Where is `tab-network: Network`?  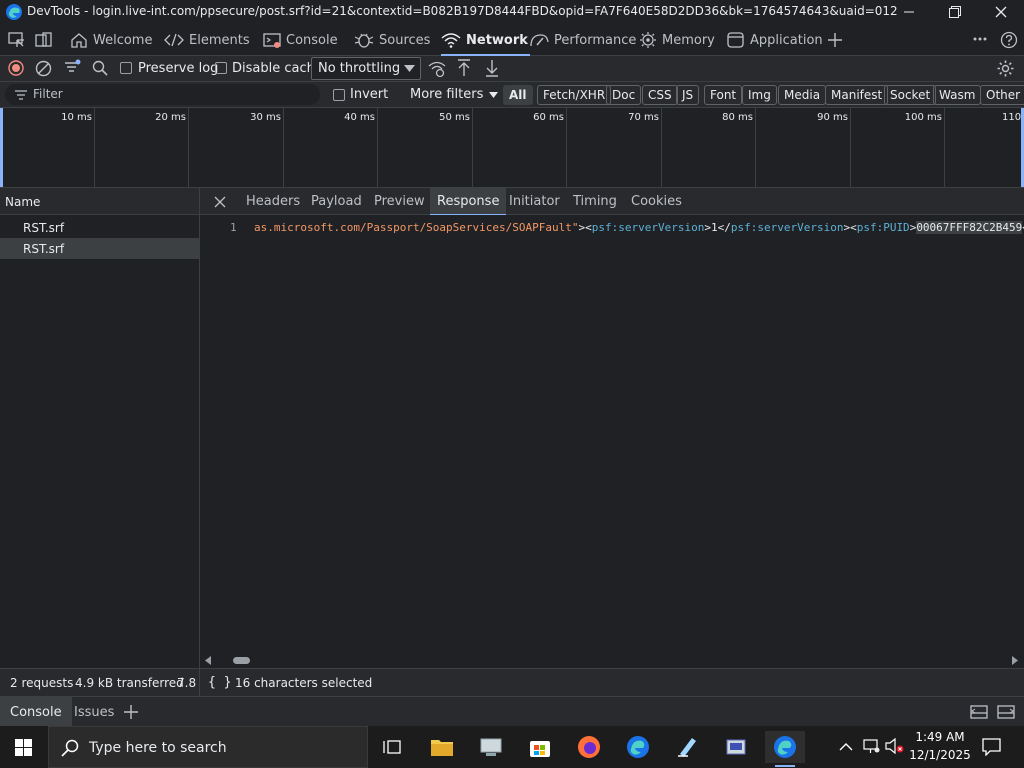 tab-network: Network is located at coordinates (485, 40).